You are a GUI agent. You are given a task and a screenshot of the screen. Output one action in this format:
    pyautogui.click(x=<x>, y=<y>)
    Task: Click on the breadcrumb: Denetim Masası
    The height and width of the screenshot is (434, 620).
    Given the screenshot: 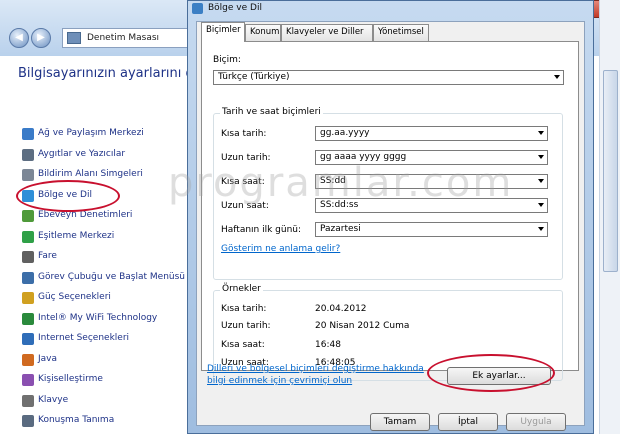 What is the action you would take?
    pyautogui.click(x=123, y=38)
    